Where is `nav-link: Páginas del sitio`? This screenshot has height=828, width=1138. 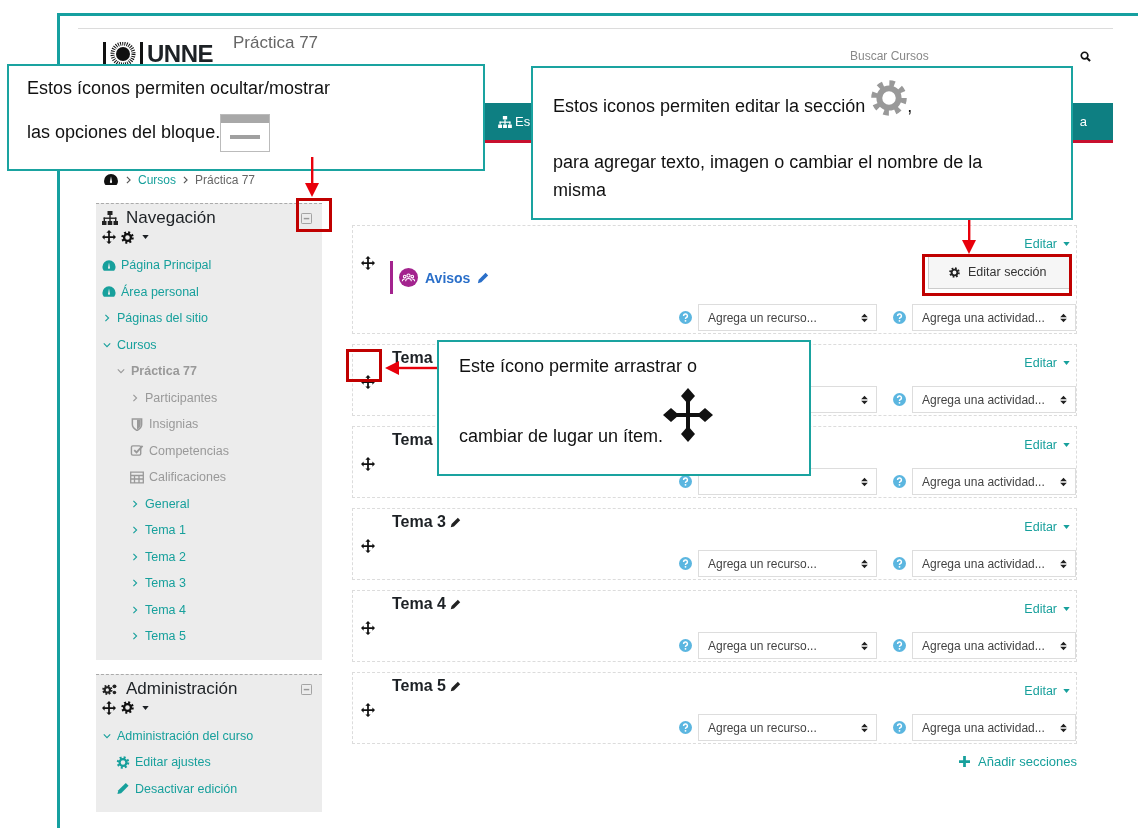 nav-link: Páginas del sitio is located at coordinates (163, 318).